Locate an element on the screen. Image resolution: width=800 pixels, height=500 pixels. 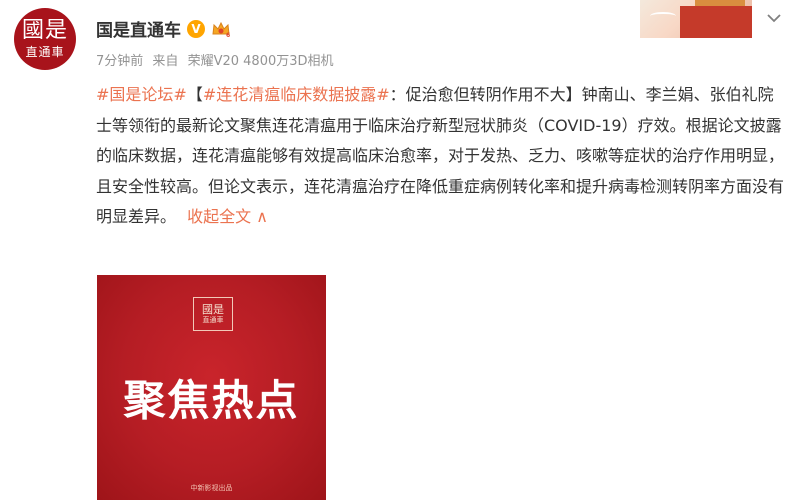
verified-badge-text: V is located at coordinates (196, 28).